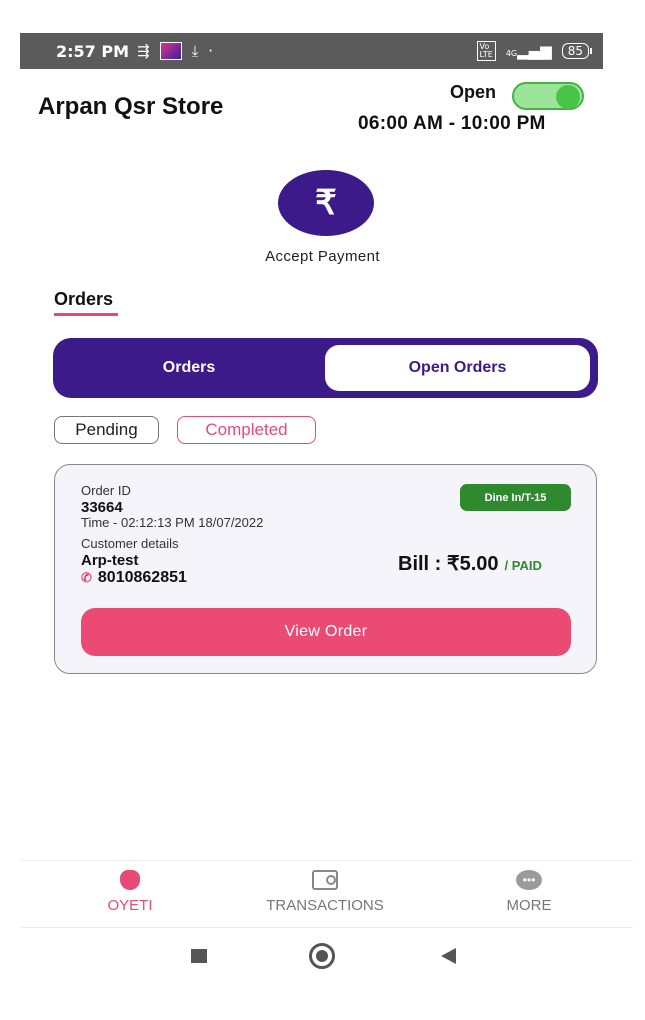 This screenshot has height=1020, width=645. What do you see at coordinates (110, 560) in the screenshot?
I see `customer-name: Arp-test` at bounding box center [110, 560].